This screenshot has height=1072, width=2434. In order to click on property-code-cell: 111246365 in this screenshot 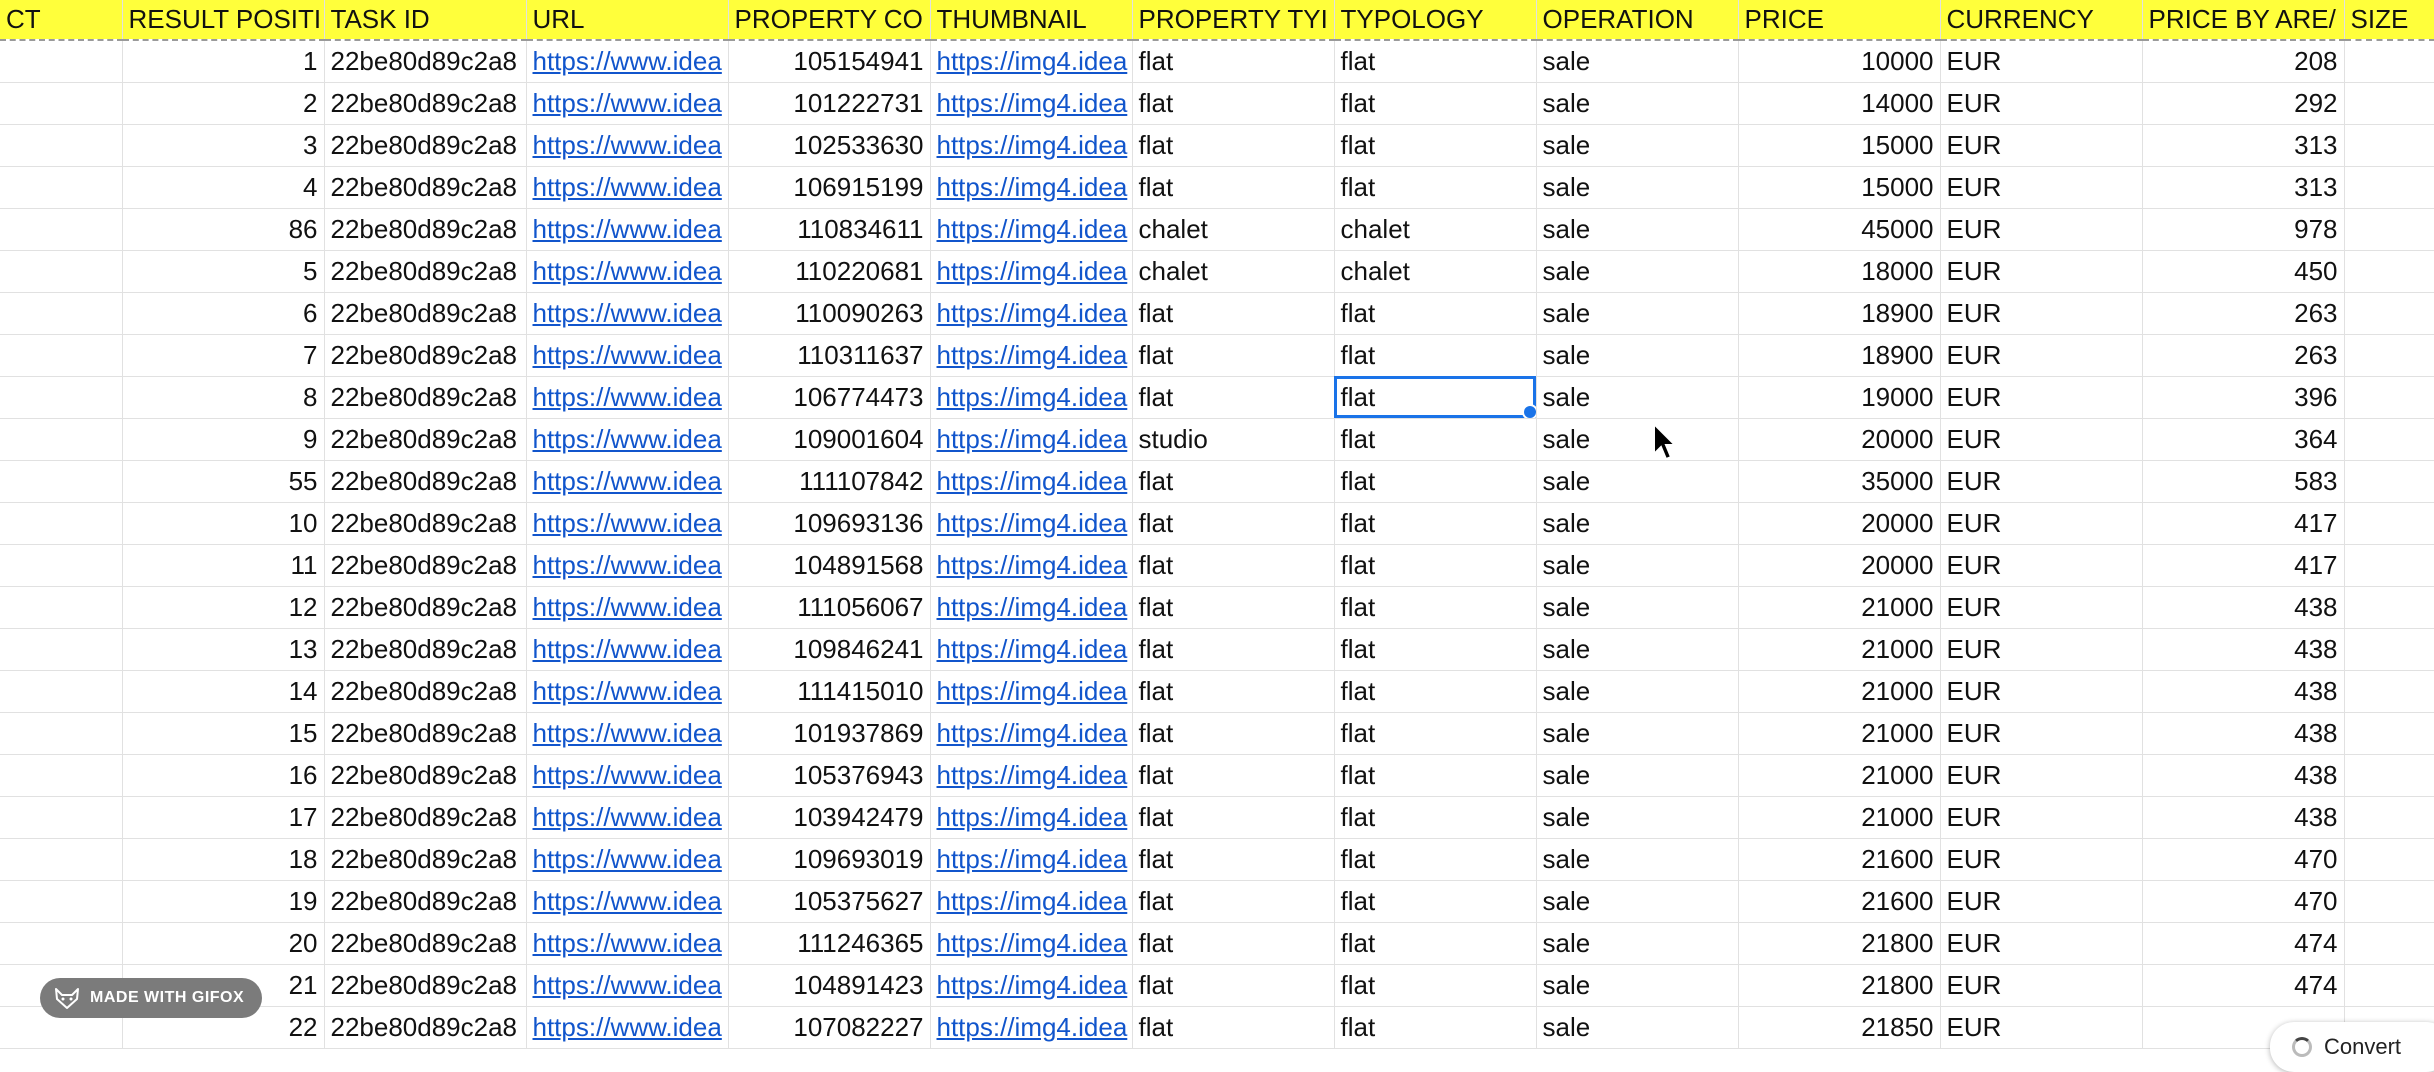, I will do `click(829, 943)`.